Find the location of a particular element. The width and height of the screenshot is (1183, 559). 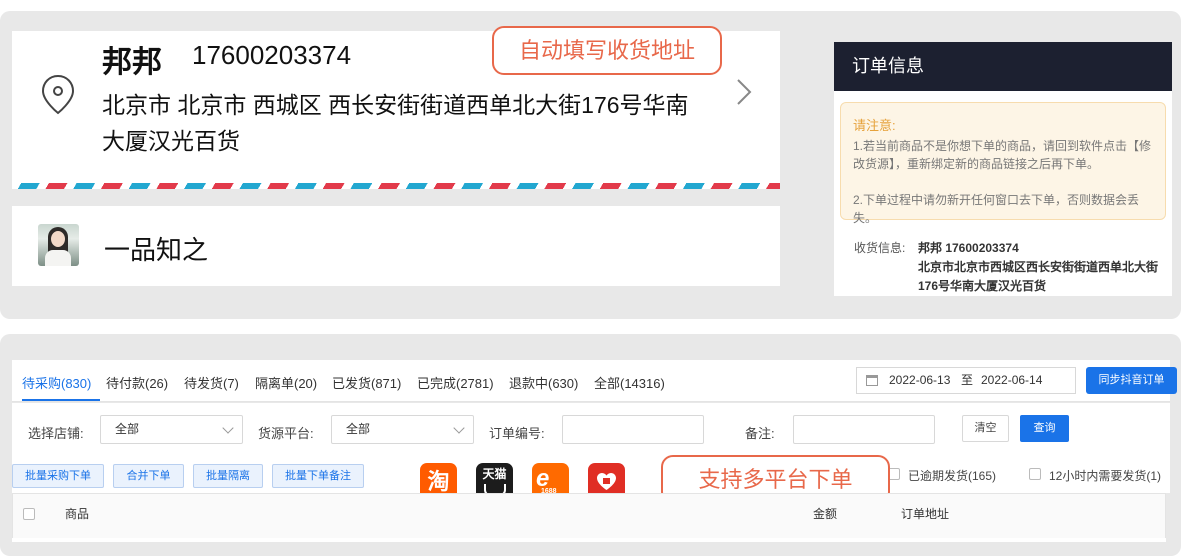

bulk-purchase-button: 批量采购下单 is located at coordinates (58, 476).